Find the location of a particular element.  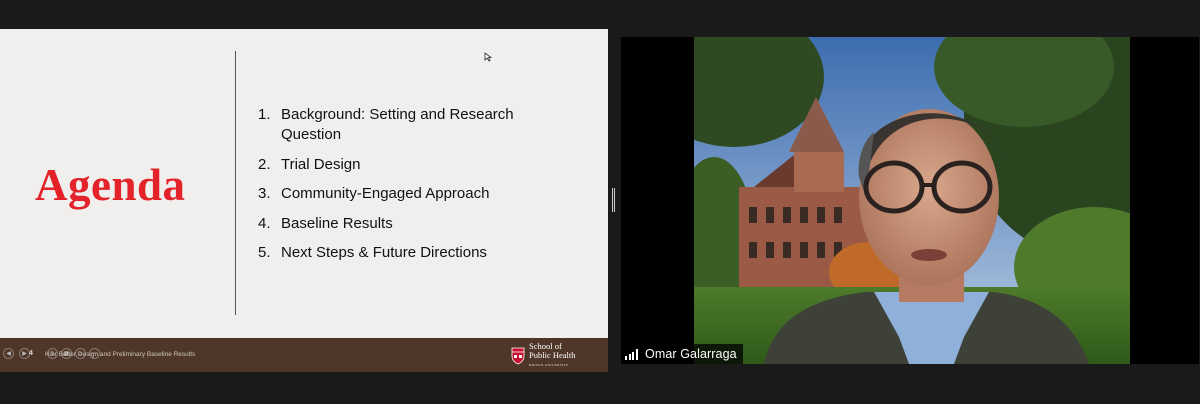

school-logo: School of Public Health BROWN UNIVERSITY is located at coordinates (543, 356).